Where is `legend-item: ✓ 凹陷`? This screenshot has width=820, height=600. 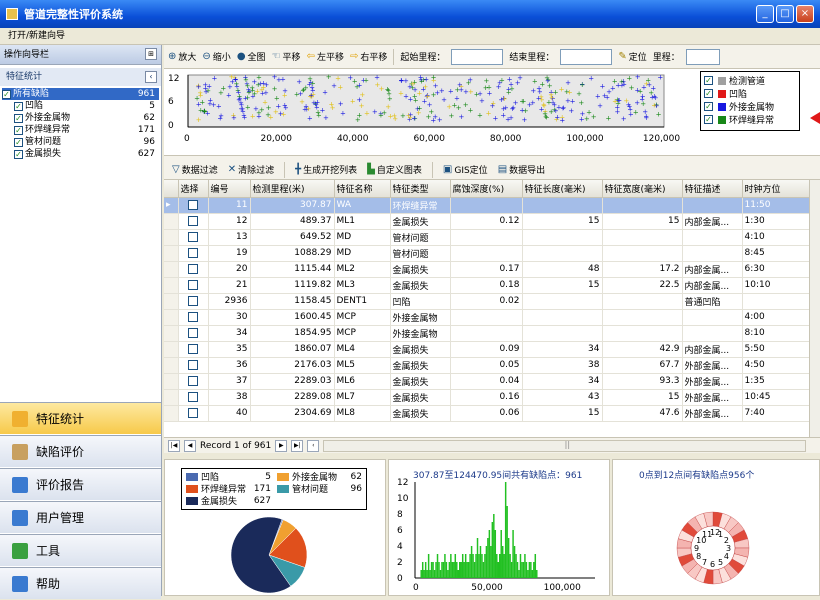
legend-item: ✓ 凹陷 is located at coordinates (750, 93).